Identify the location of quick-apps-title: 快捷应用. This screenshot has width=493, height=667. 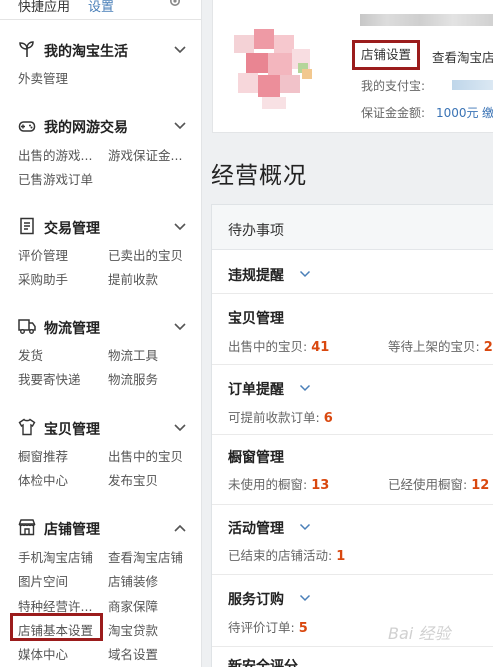
(44, 7).